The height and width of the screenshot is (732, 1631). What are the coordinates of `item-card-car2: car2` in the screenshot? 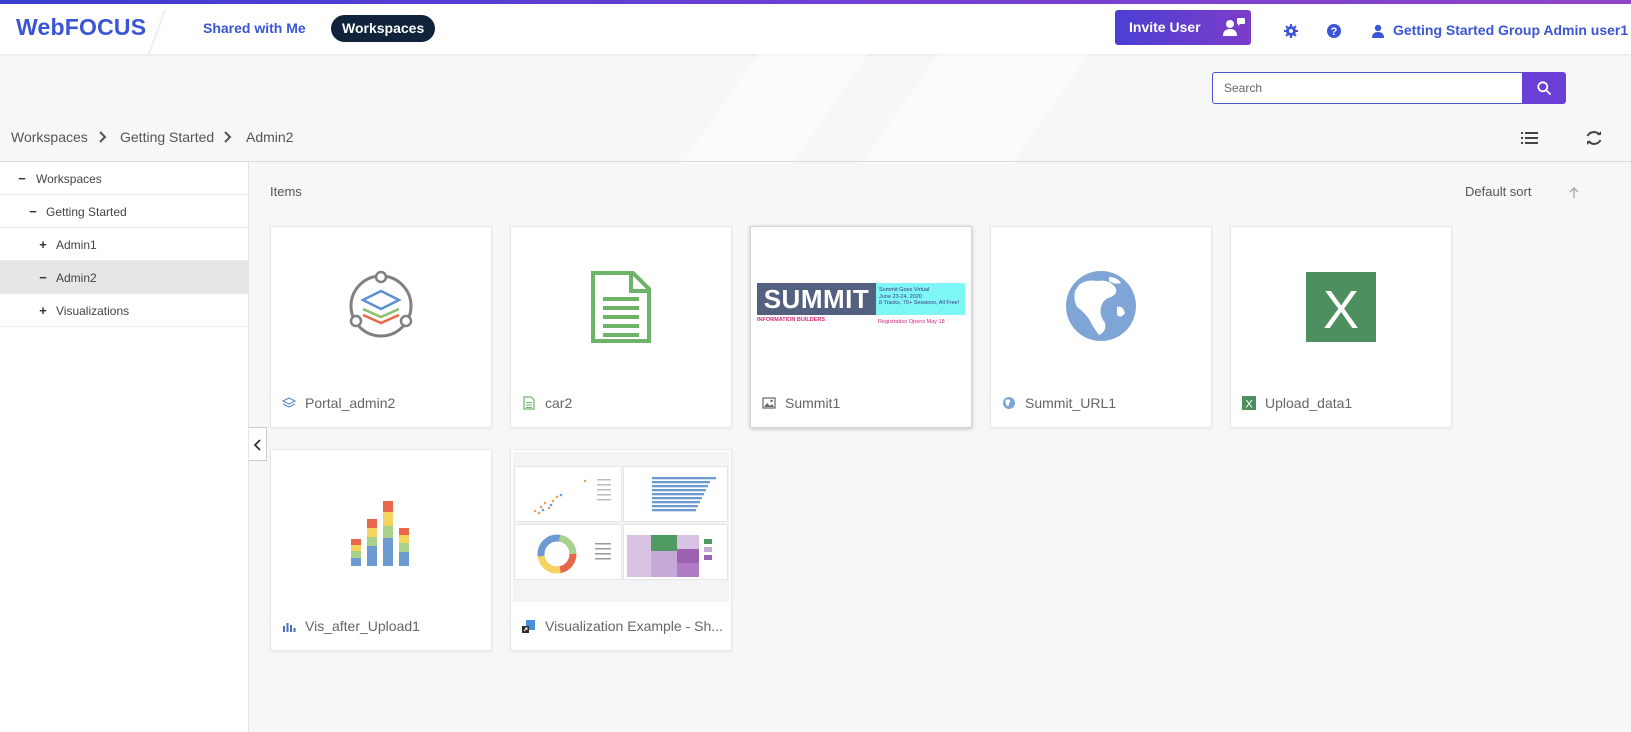 It's located at (621, 327).